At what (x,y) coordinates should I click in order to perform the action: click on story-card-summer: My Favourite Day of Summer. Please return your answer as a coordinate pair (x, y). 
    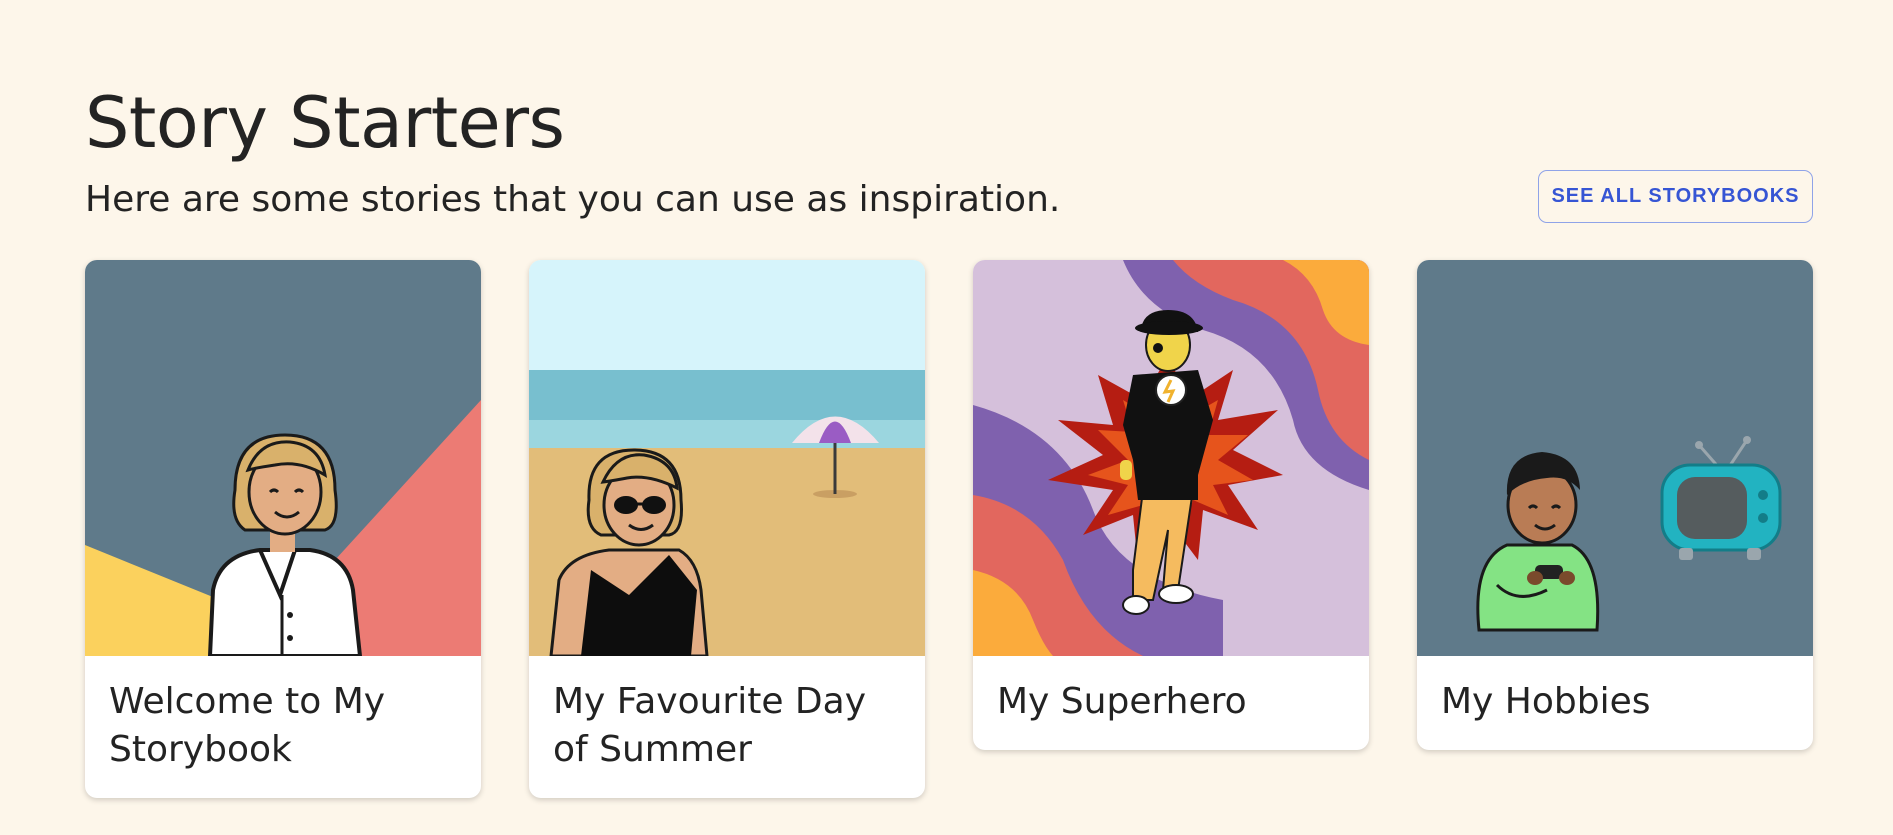
    Looking at the image, I should click on (727, 529).